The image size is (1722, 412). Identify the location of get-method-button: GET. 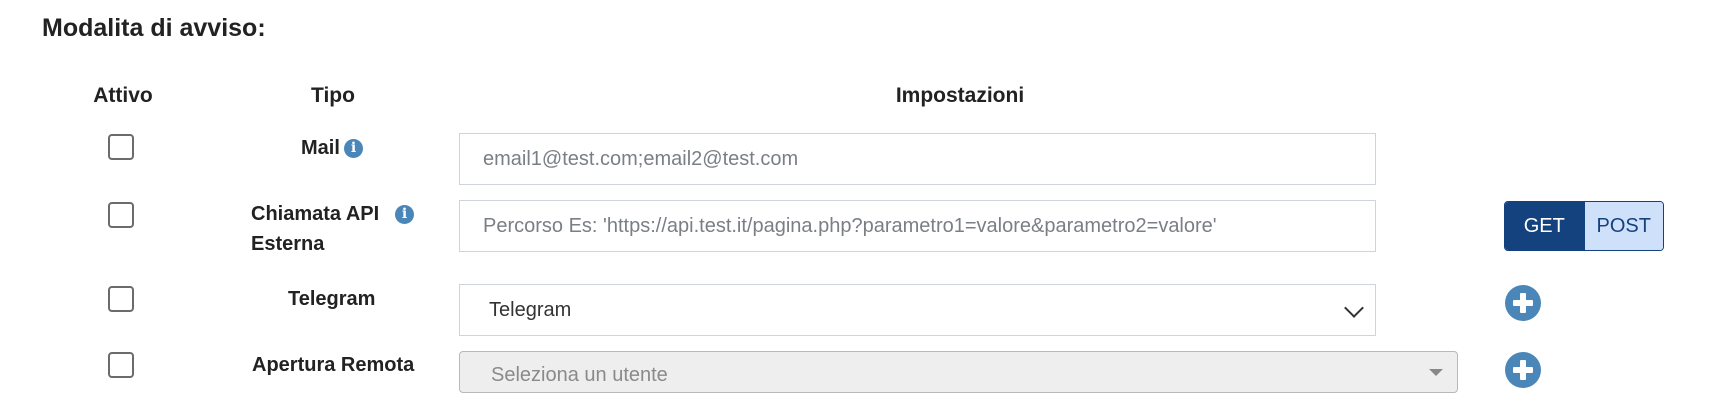
(1544, 226).